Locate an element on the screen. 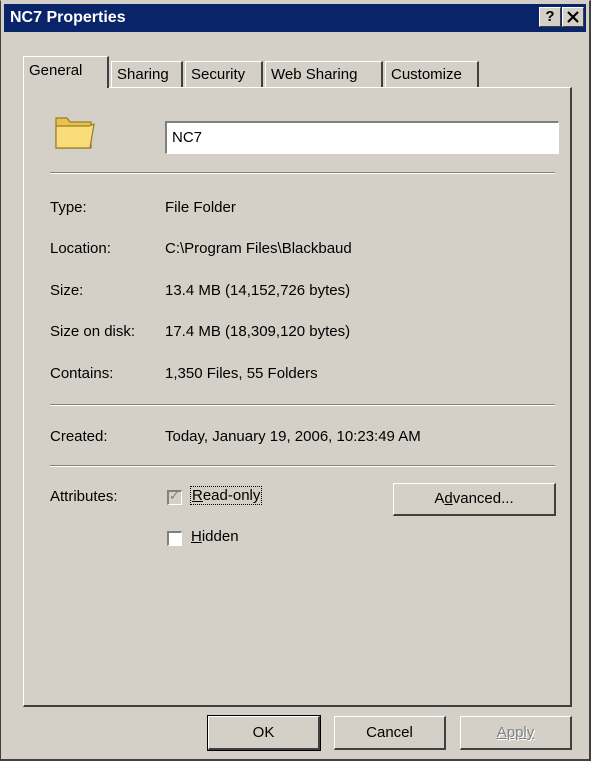 The width and height of the screenshot is (591, 761). size-label: Size: is located at coordinates (67, 290).